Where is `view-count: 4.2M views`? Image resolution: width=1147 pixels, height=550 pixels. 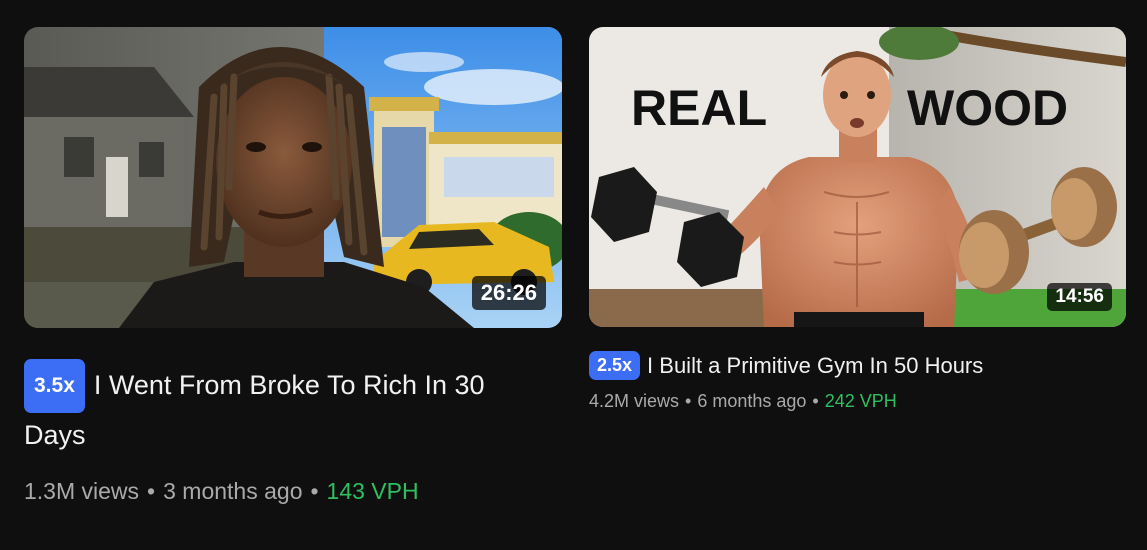
view-count: 4.2M views is located at coordinates (634, 401).